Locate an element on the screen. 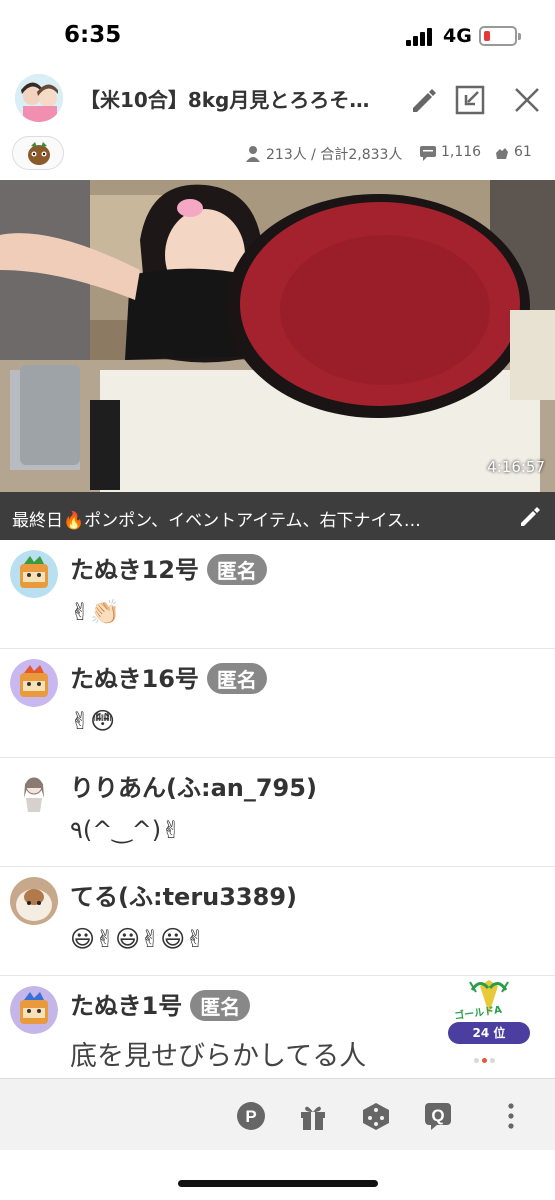  comment-author: たぬき16号 匿名 is located at coordinates (168, 677).